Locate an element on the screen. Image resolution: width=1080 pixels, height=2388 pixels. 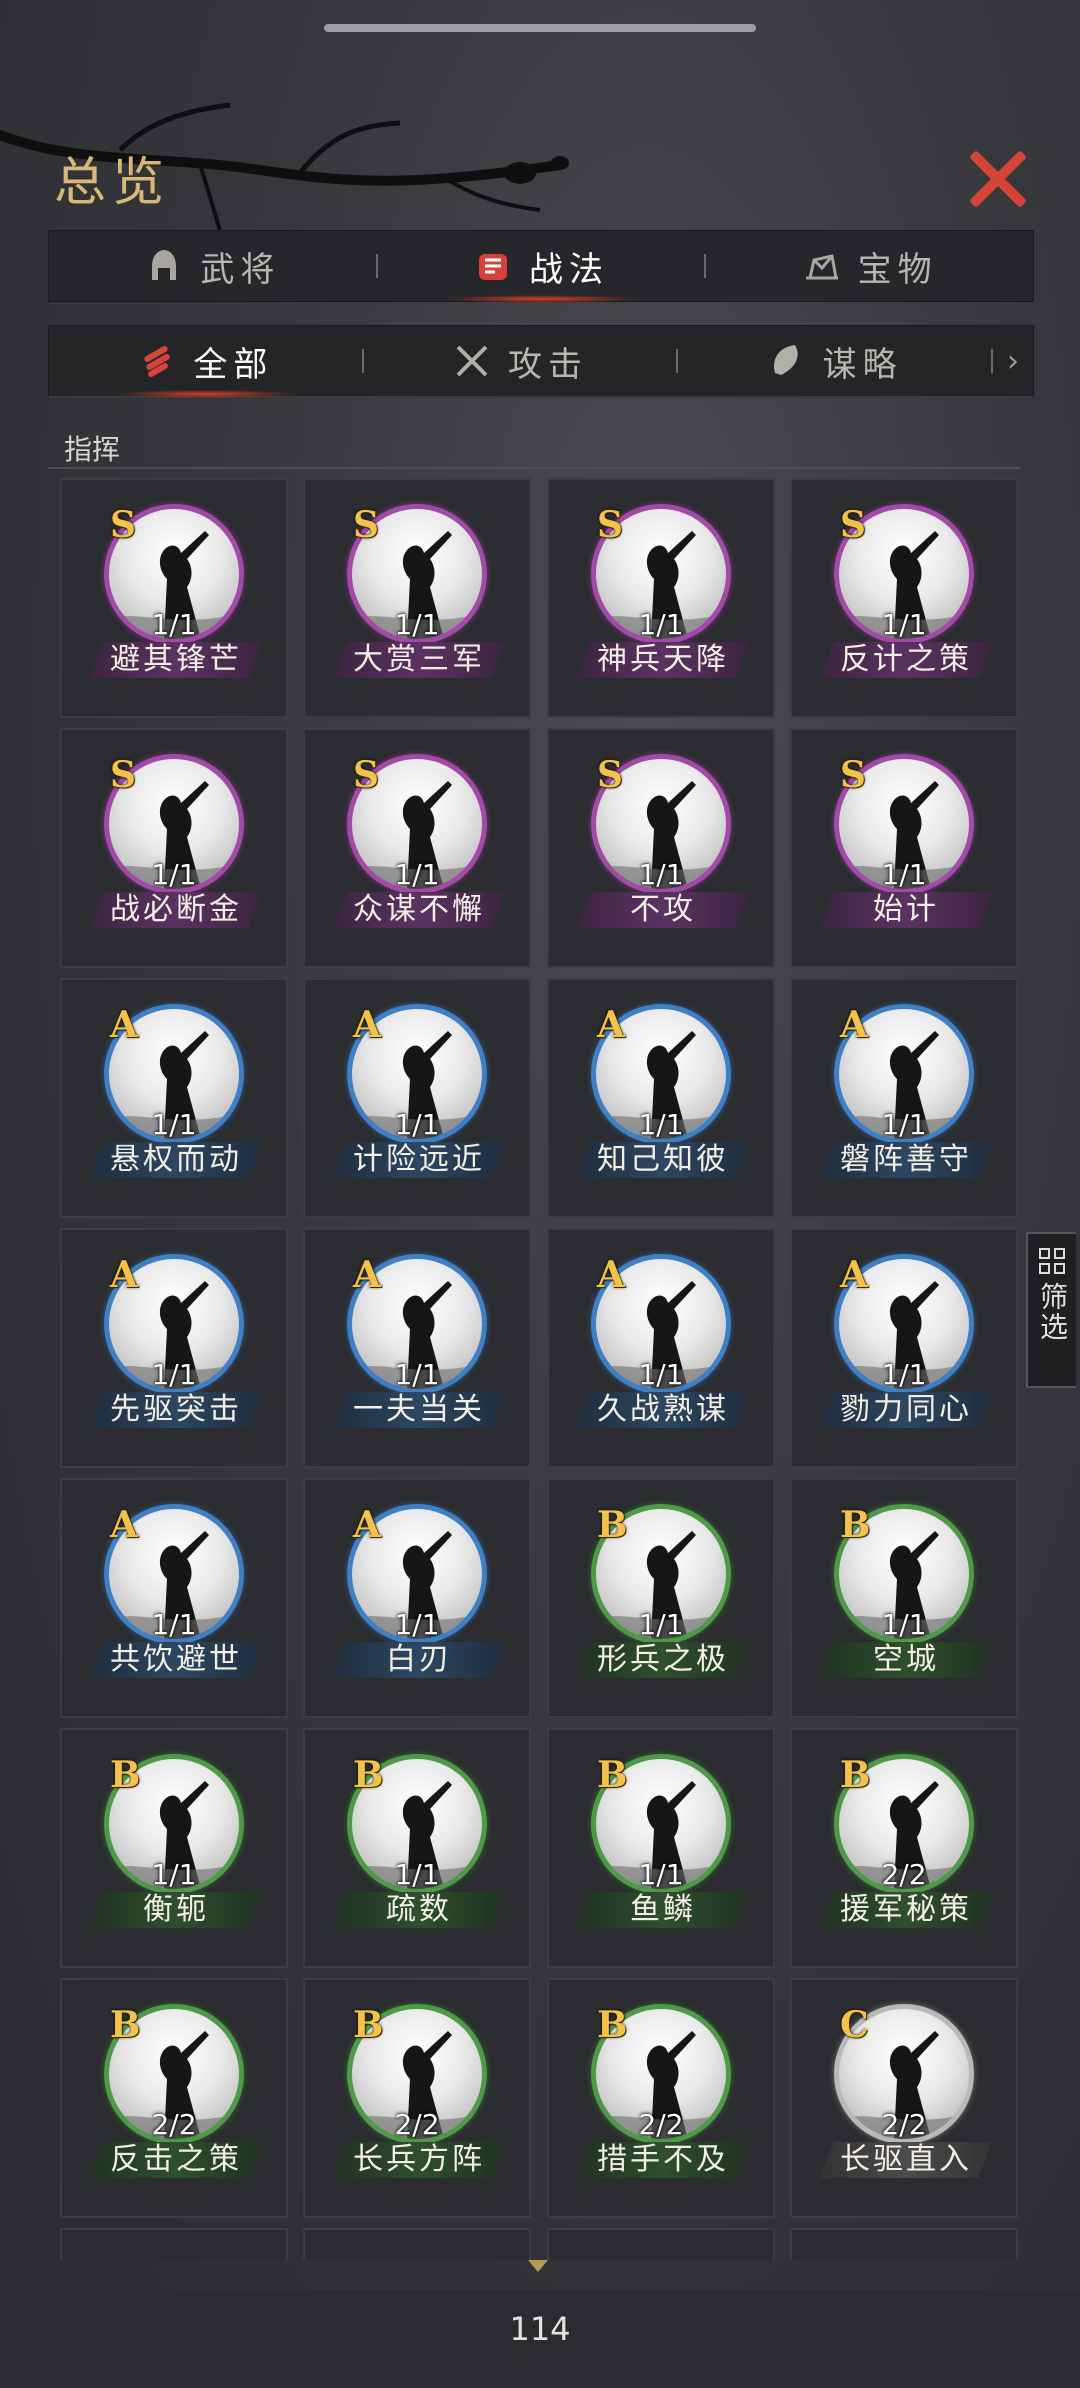
skill-card: A 1/1 白刃 is located at coordinates (417, 1598).